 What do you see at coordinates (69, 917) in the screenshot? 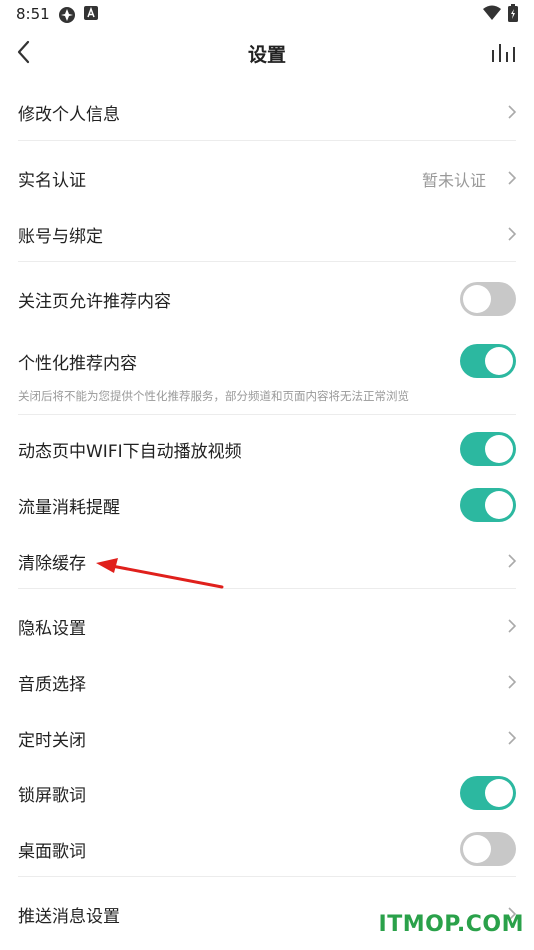
I see `row-label: 推送消息设置` at bounding box center [69, 917].